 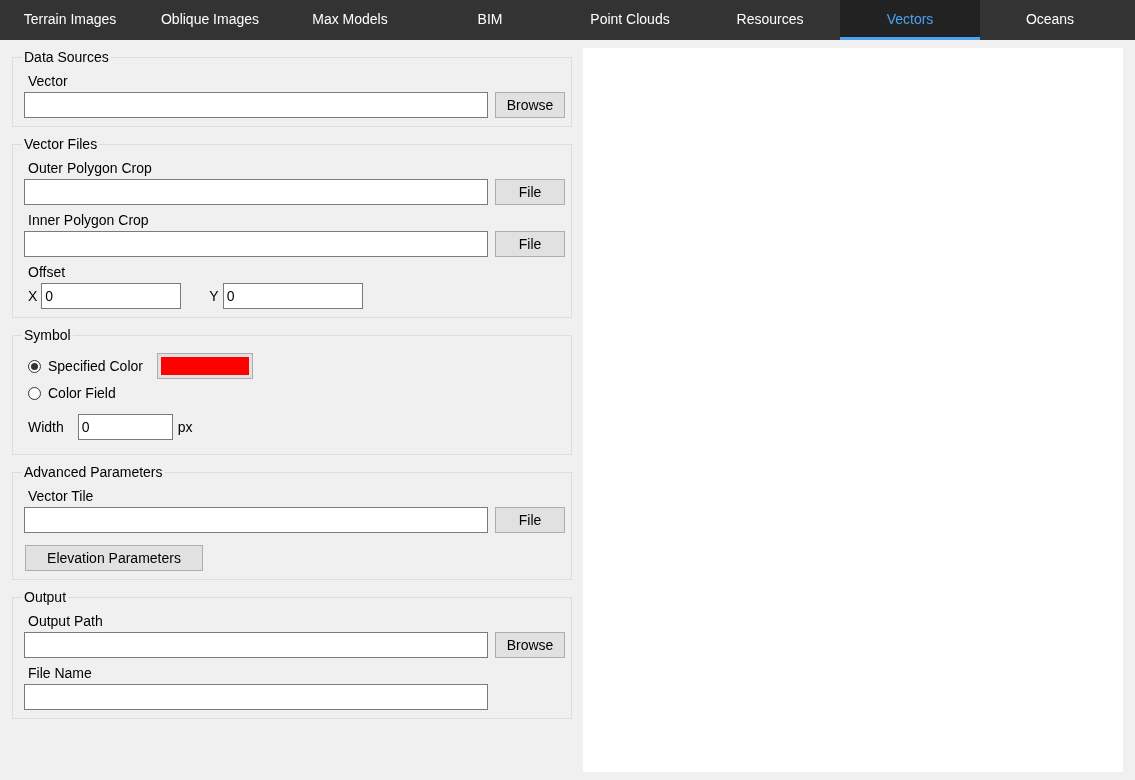 What do you see at coordinates (630, 20) in the screenshot?
I see `tab: Point Clouds` at bounding box center [630, 20].